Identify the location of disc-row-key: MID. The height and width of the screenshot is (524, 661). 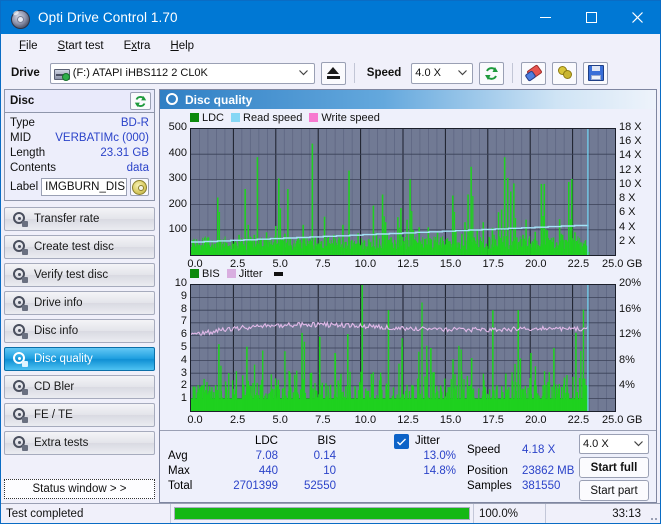
(21, 138).